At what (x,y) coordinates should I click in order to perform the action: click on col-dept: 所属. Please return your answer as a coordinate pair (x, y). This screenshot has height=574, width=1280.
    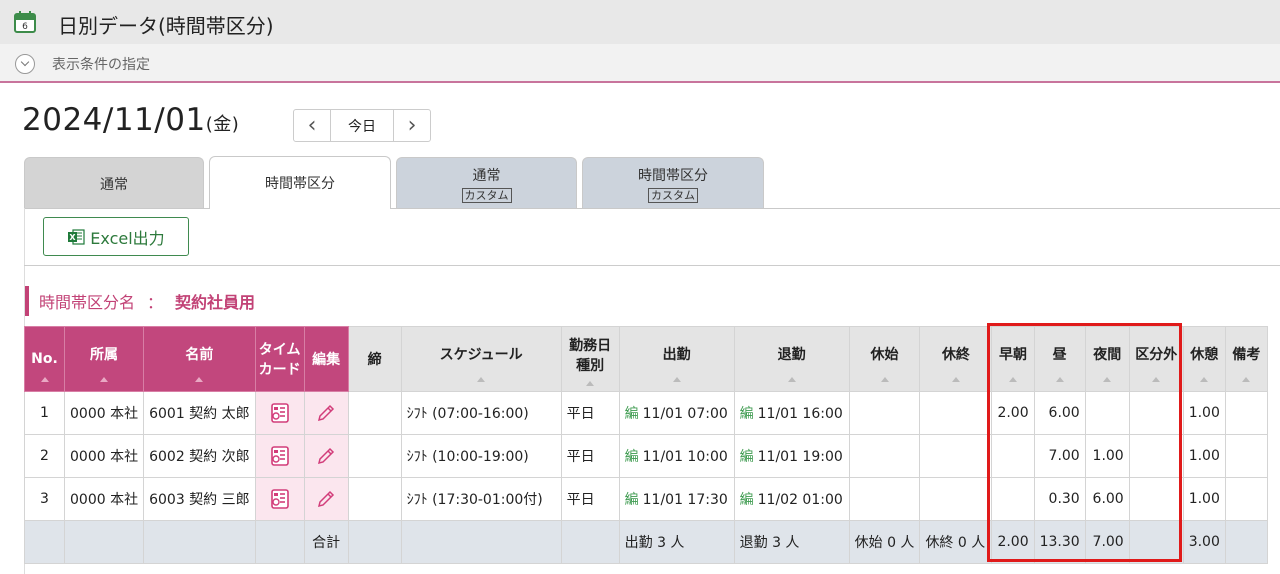
    Looking at the image, I should click on (104, 359).